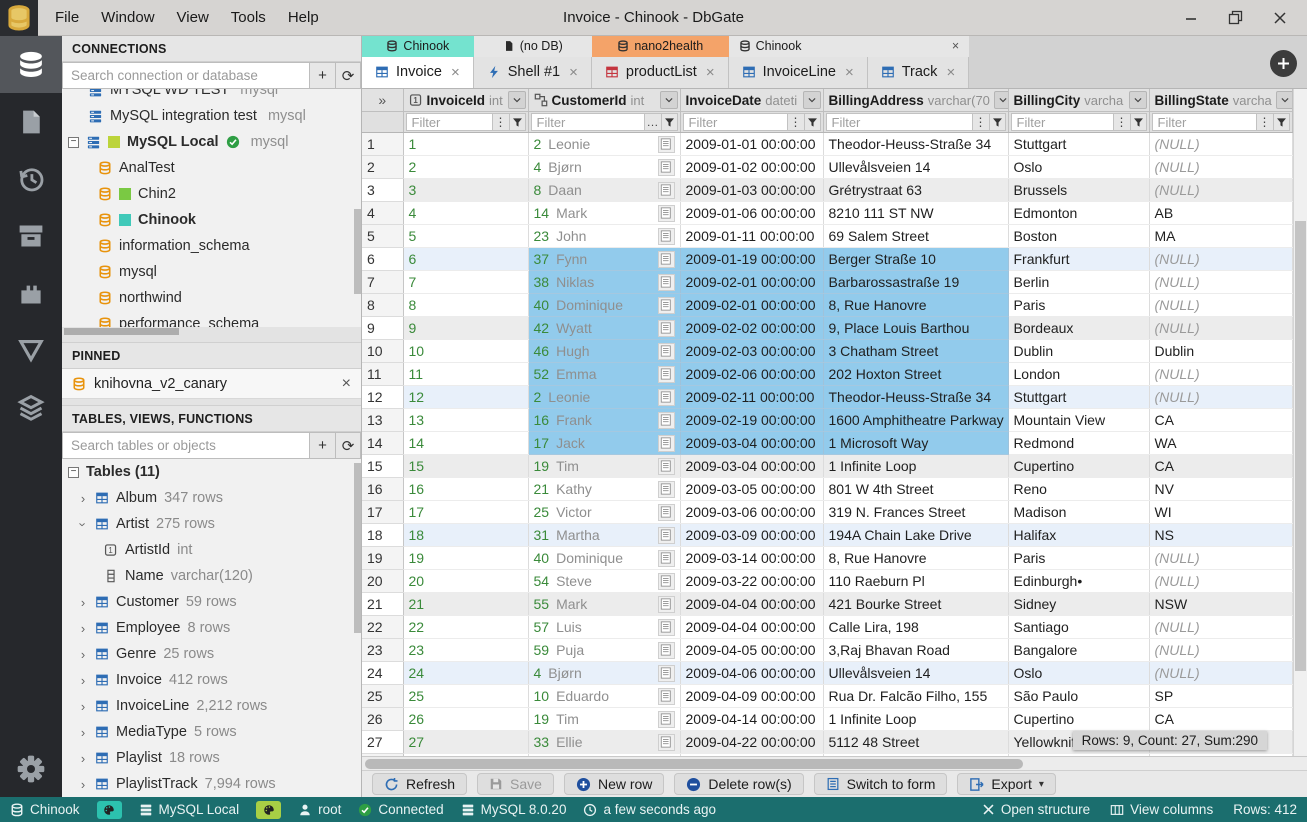 Image resolution: width=1307 pixels, height=822 pixels. What do you see at coordinates (466, 719) in the screenshot?
I see `cell-invoiceid: 26` at bounding box center [466, 719].